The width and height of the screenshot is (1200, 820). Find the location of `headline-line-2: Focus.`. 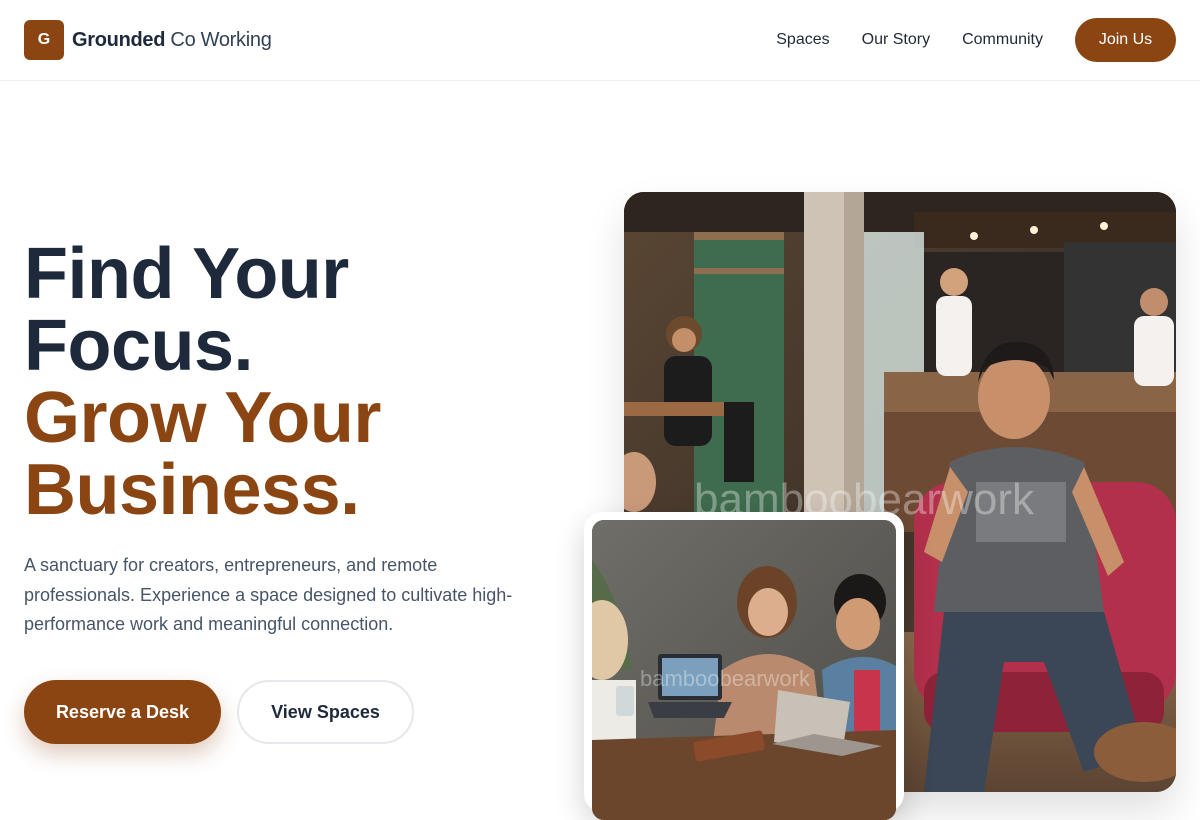

headline-line-2: Focus. is located at coordinates (139, 346).